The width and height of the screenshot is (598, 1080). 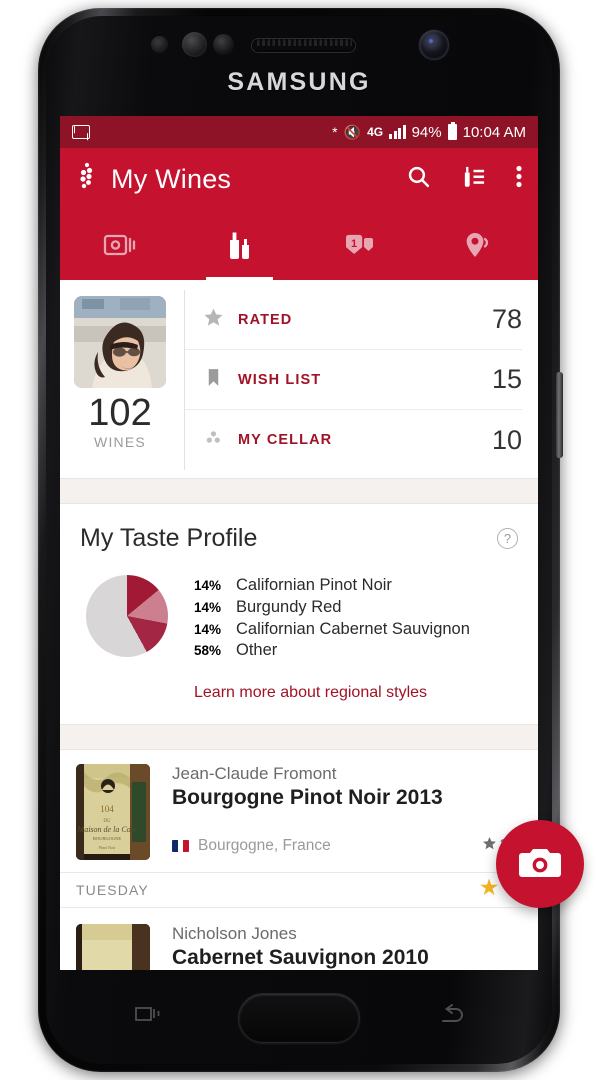 What do you see at coordinates (299, 179) in the screenshot?
I see `app-bar: My Wines` at bounding box center [299, 179].